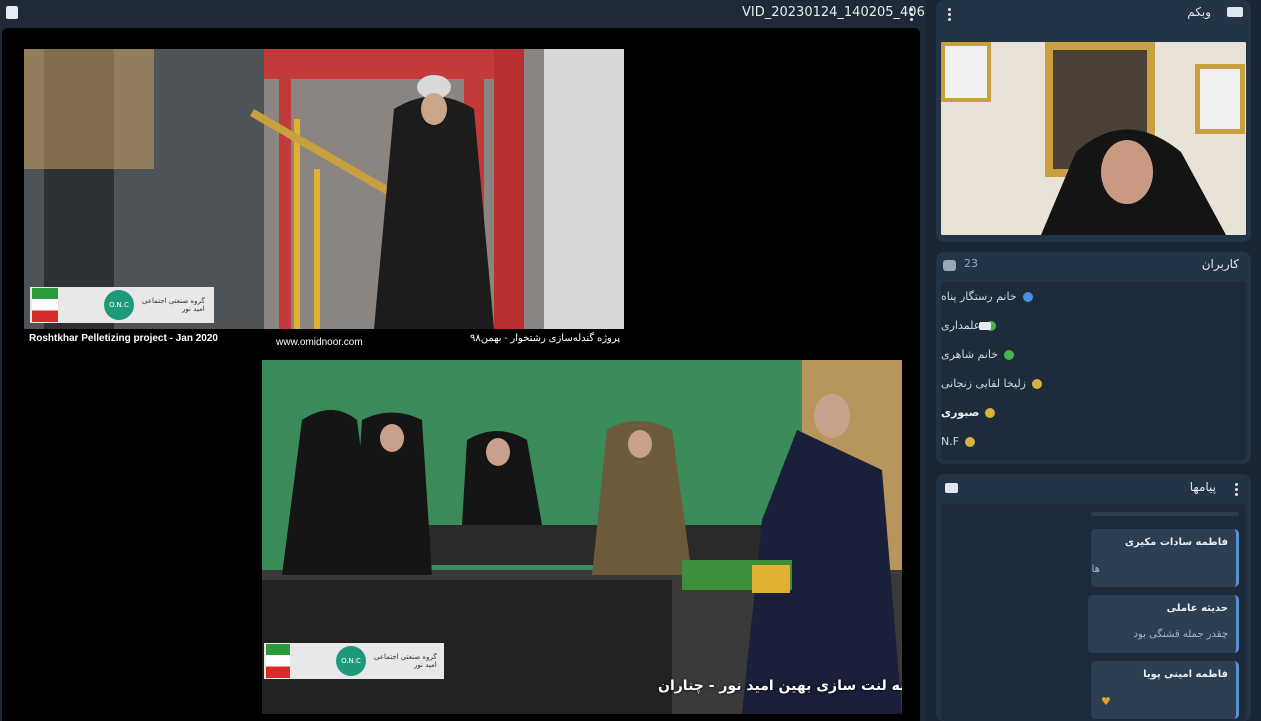 The image size is (1261, 721). Describe the element at coordinates (1093, 325) in the screenshot. I see `user-row: علمداری` at that location.